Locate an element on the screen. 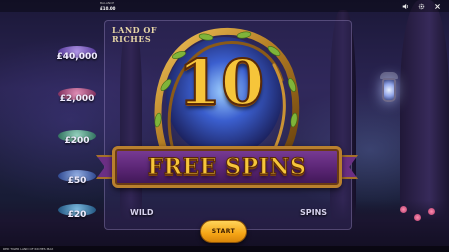  prize-amount: £200 is located at coordinates (77, 141).